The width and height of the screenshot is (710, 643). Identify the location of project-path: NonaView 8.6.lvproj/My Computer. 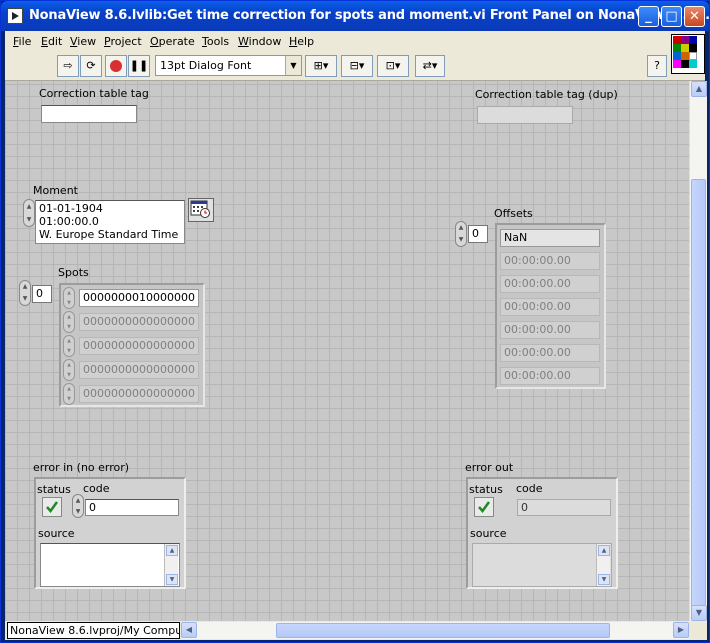
(93, 630).